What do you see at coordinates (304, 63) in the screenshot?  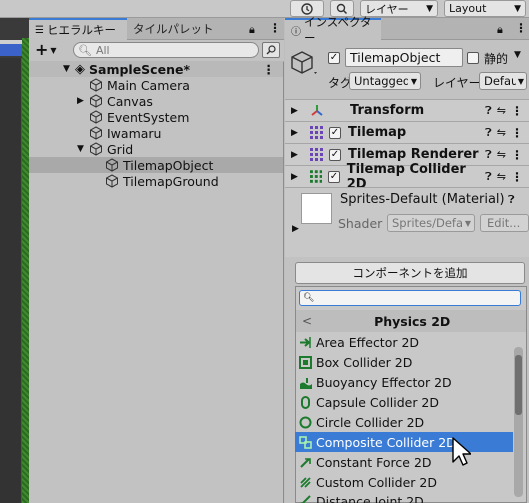 I see `game-object-large-icon` at bounding box center [304, 63].